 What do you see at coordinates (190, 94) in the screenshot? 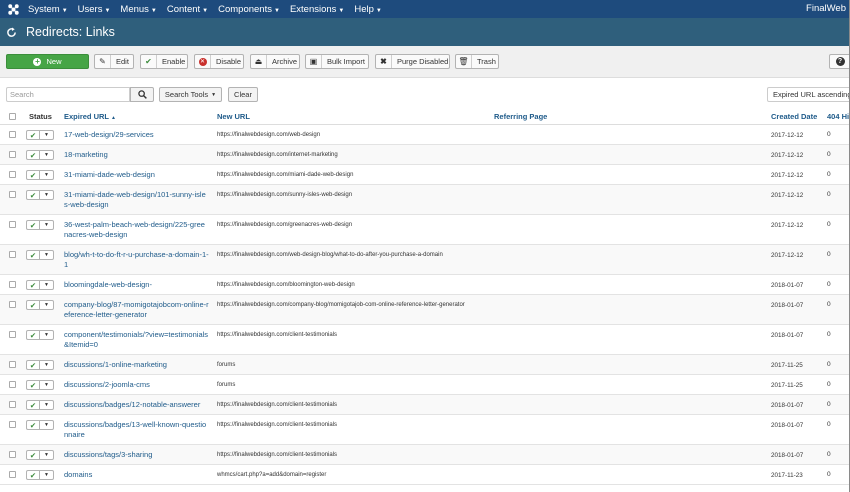
I see `search-tools-button: Search Tools ▼` at bounding box center [190, 94].